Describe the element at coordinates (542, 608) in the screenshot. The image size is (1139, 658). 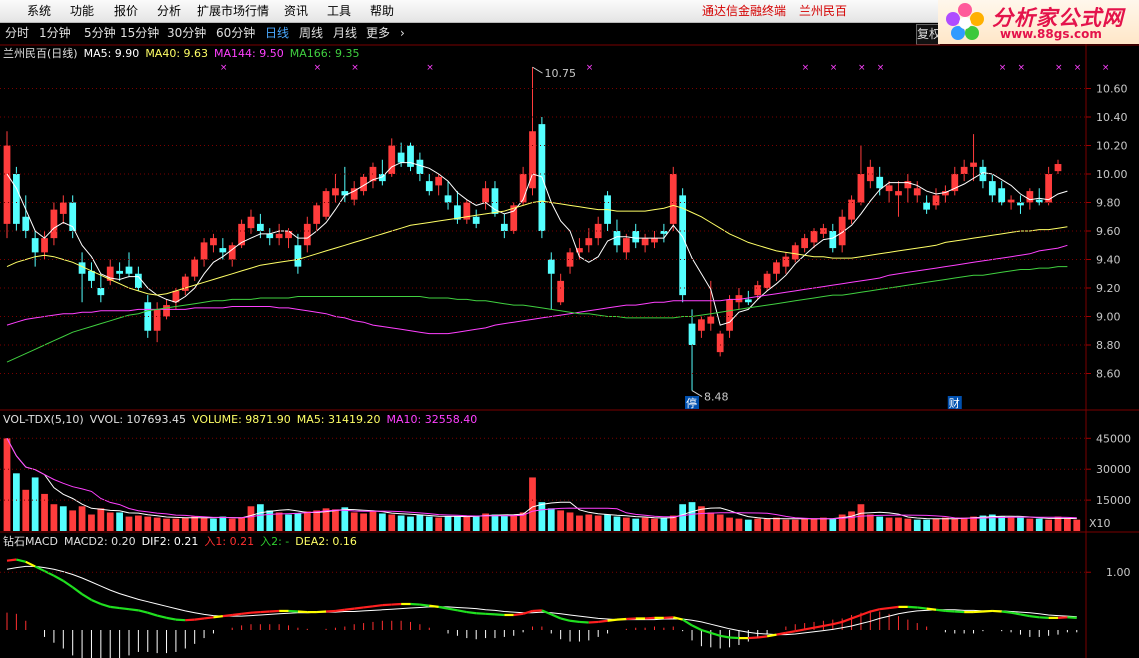
I see `macd-lines` at that location.